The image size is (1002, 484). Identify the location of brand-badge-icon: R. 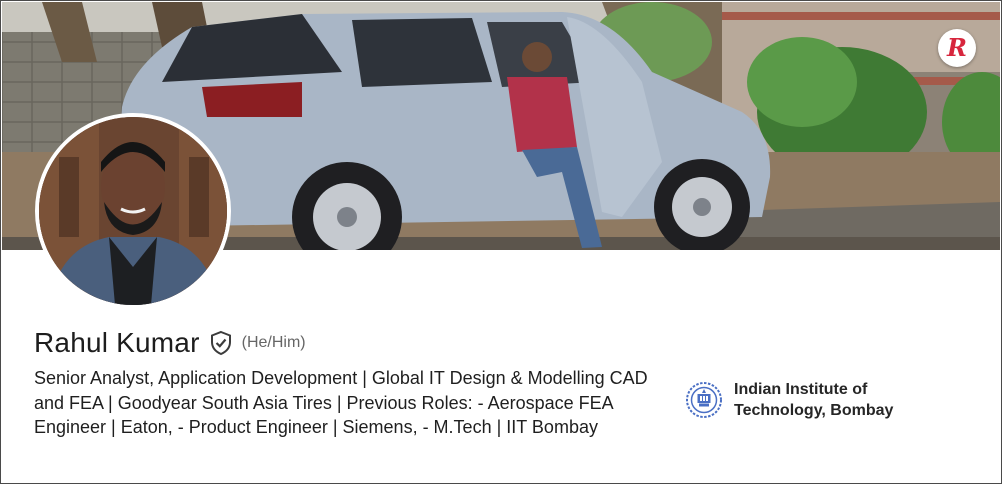
(957, 48).